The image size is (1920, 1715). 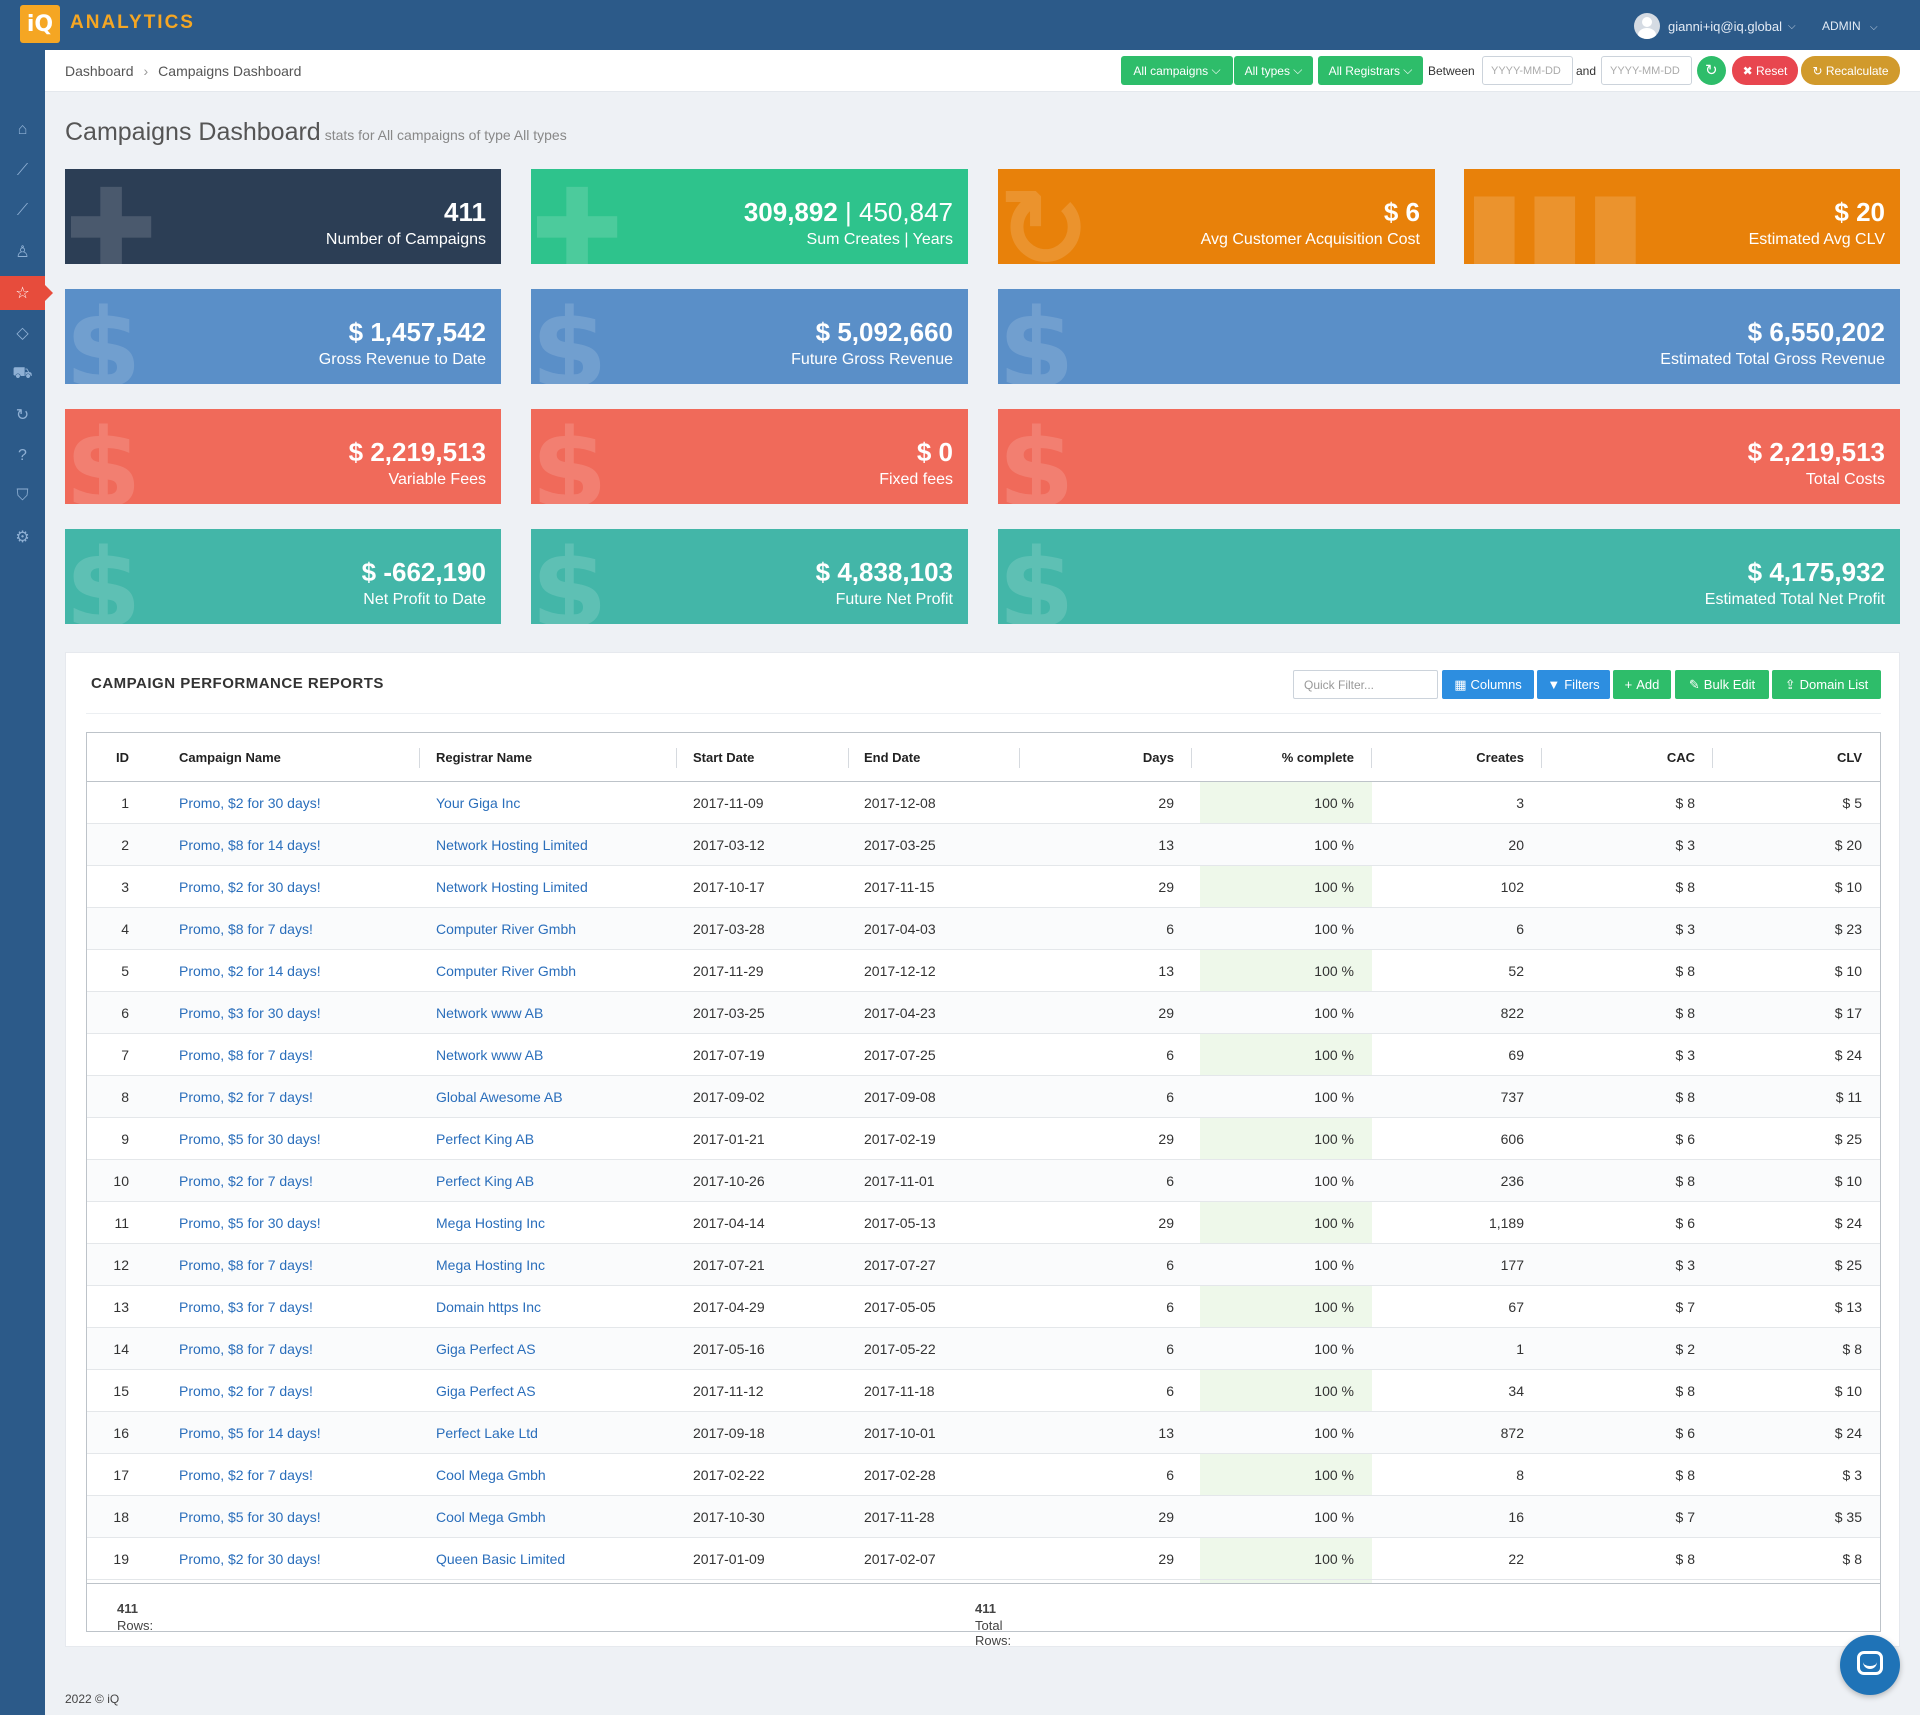 What do you see at coordinates (1722, 684) in the screenshot?
I see `bulk-edit-button: ✎ Bulk Edit` at bounding box center [1722, 684].